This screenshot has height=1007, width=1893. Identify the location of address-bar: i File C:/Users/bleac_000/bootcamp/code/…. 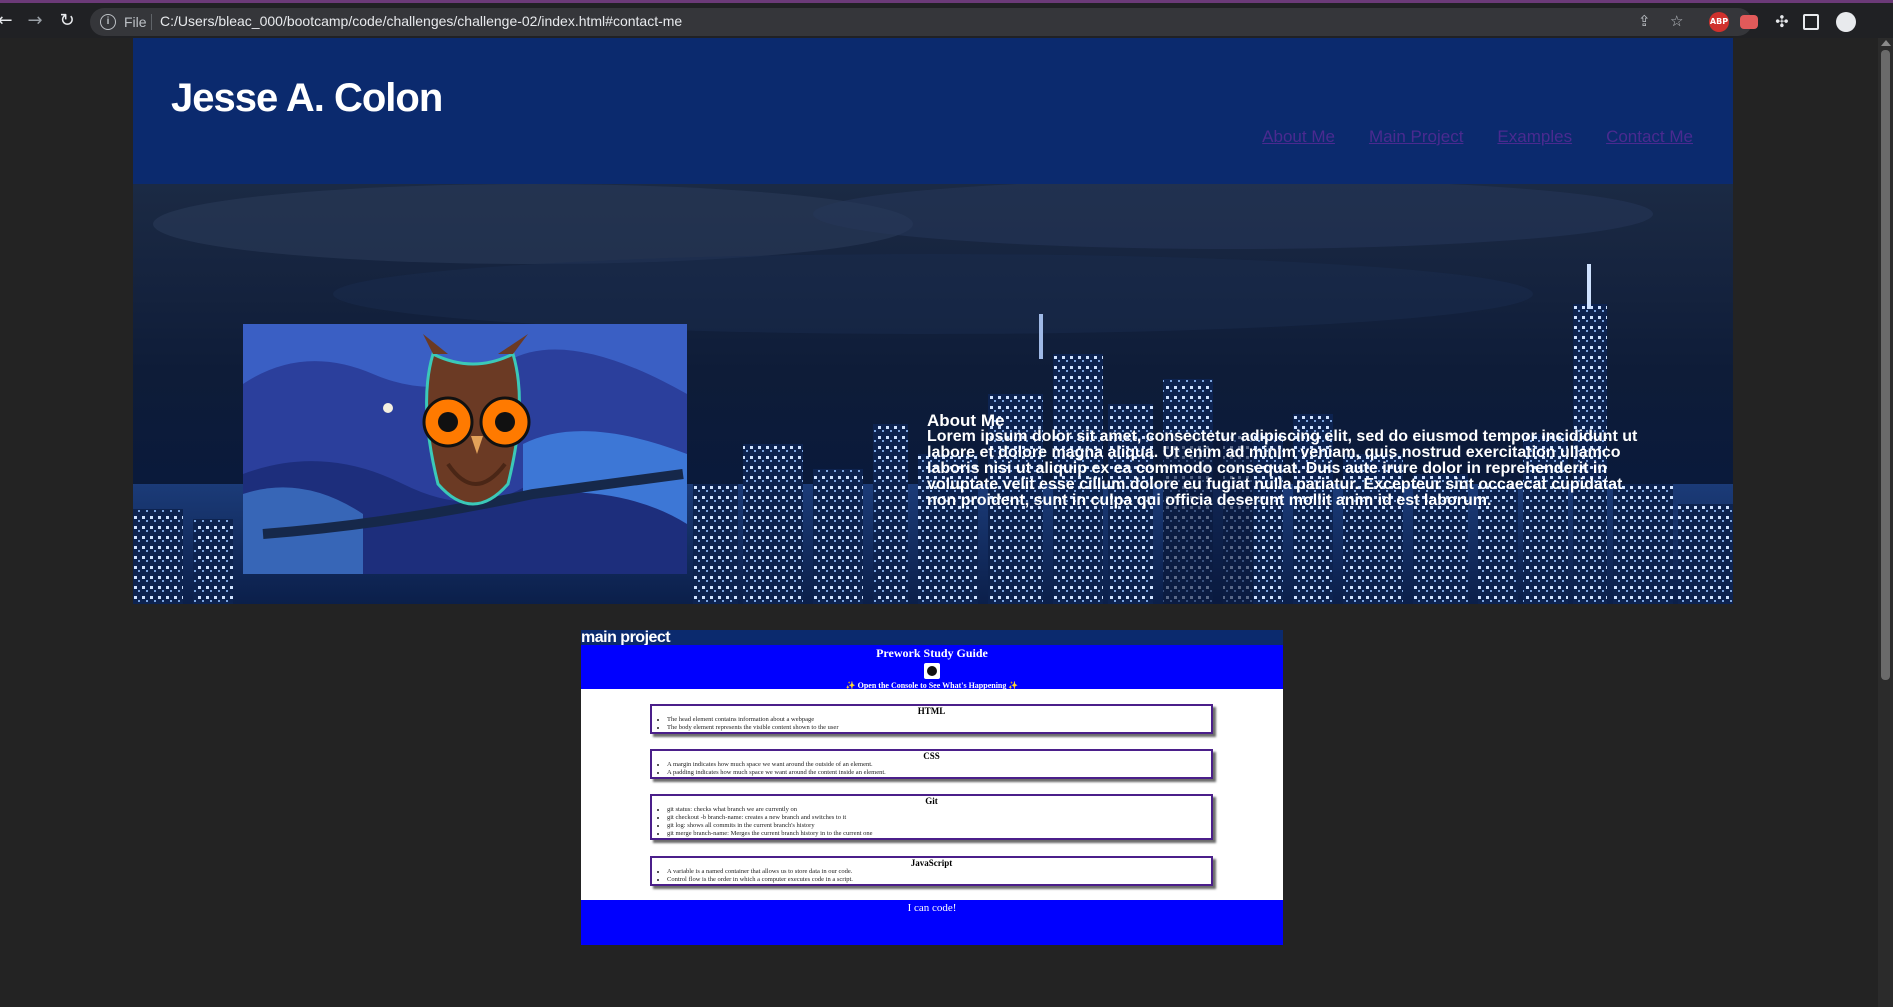
(921, 22).